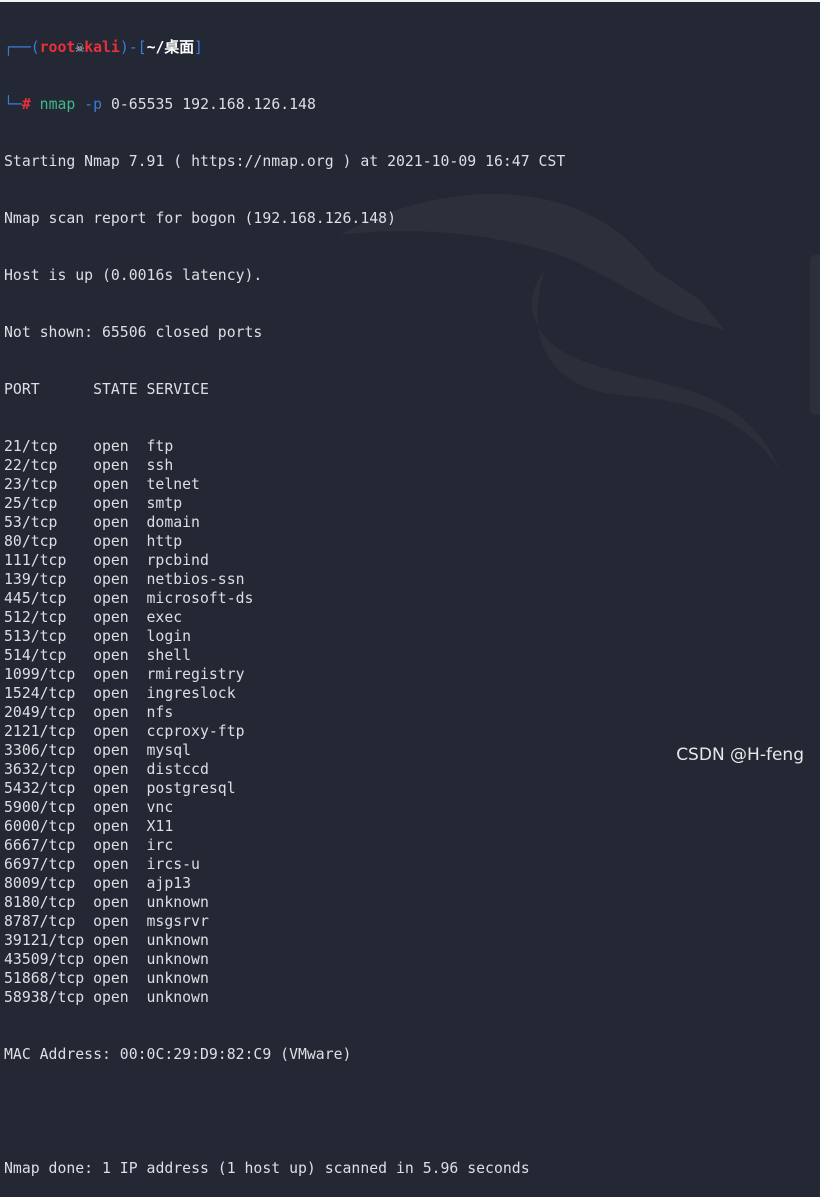  What do you see at coordinates (40, 712) in the screenshot?
I see `port-port: 2049/tcp` at bounding box center [40, 712].